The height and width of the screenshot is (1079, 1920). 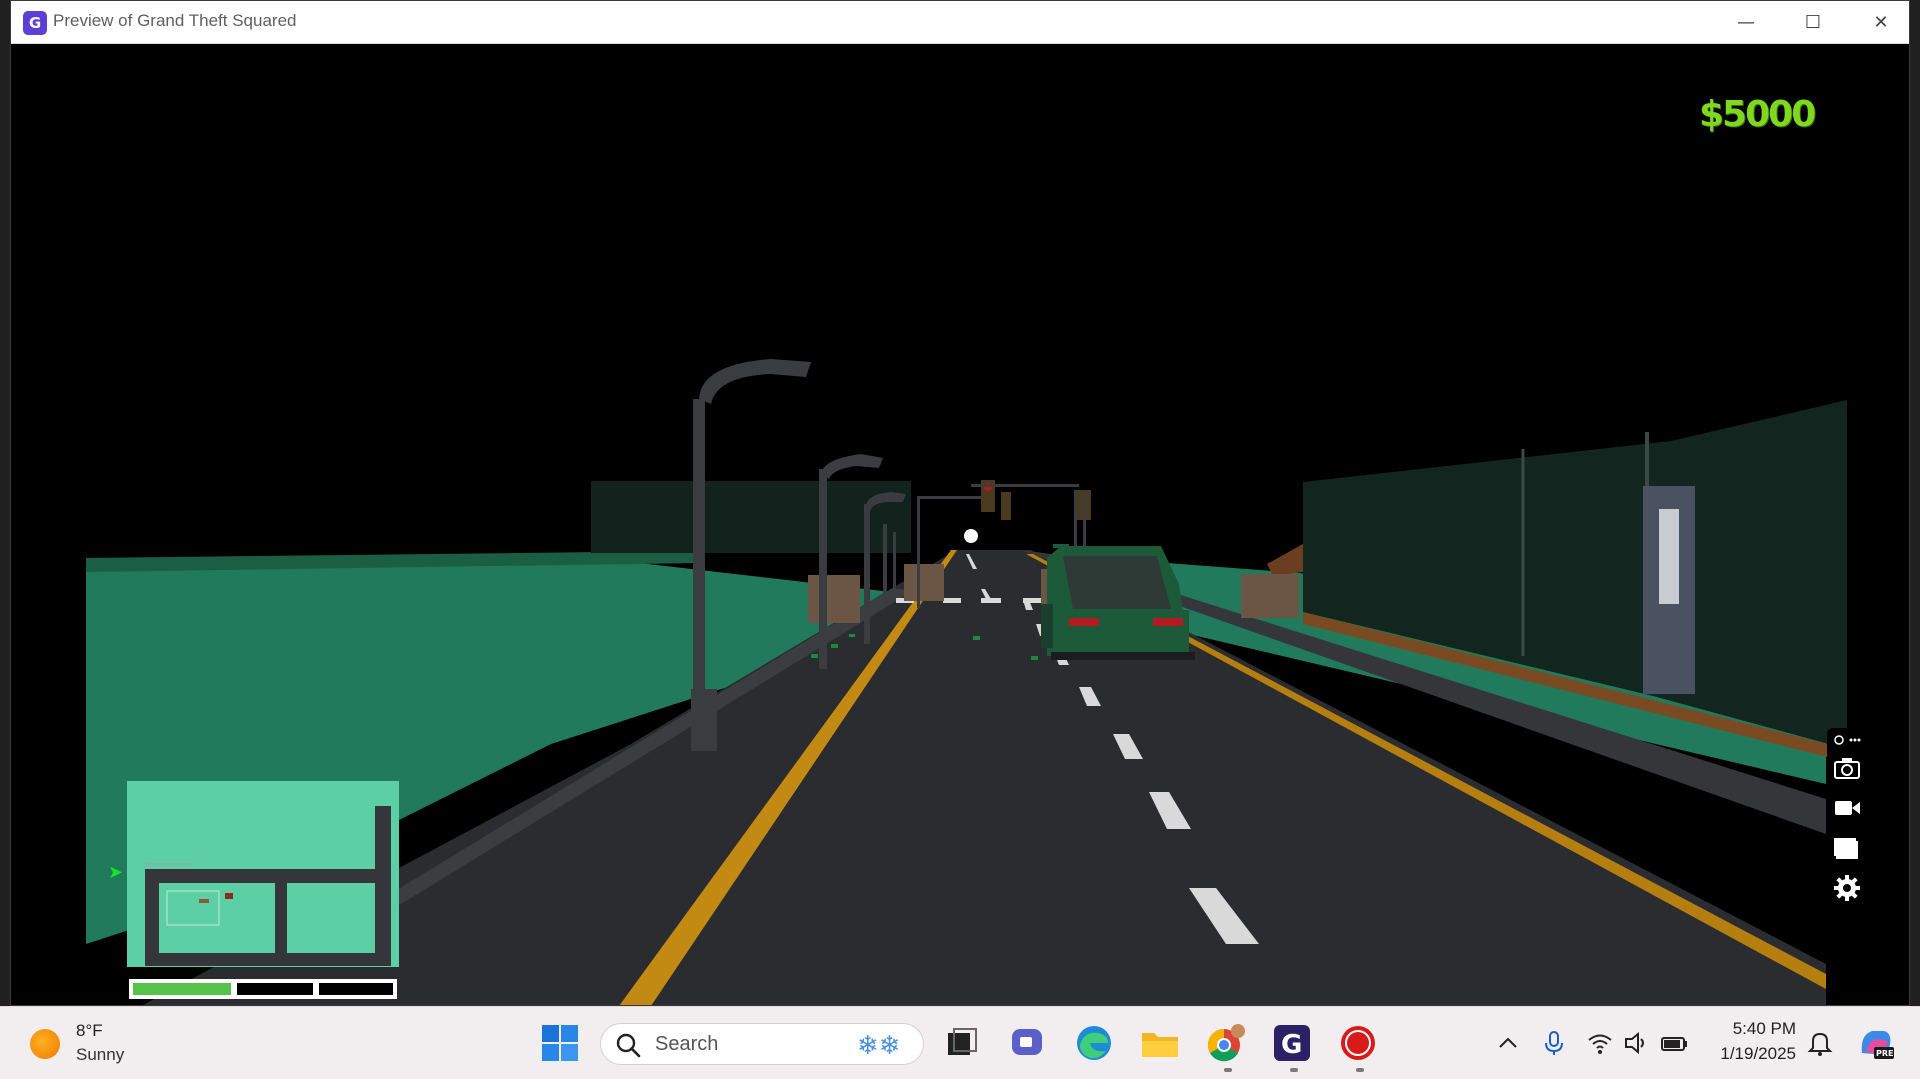 I want to click on distant-building, so click(x=751, y=517).